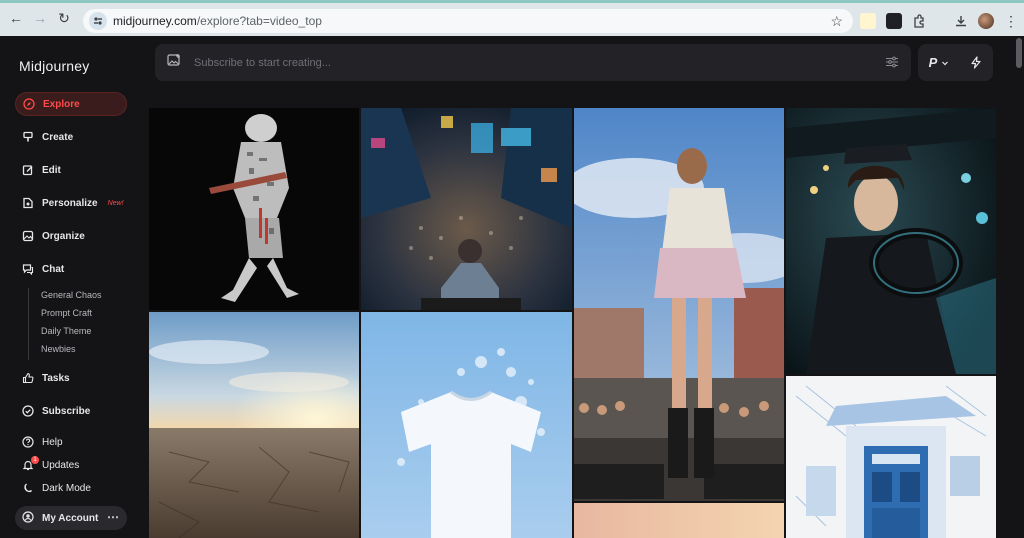 Image resolution: width=1024 pixels, height=538 pixels. What do you see at coordinates (1019, 53) in the screenshot?
I see `page-scrollbar` at bounding box center [1019, 53].